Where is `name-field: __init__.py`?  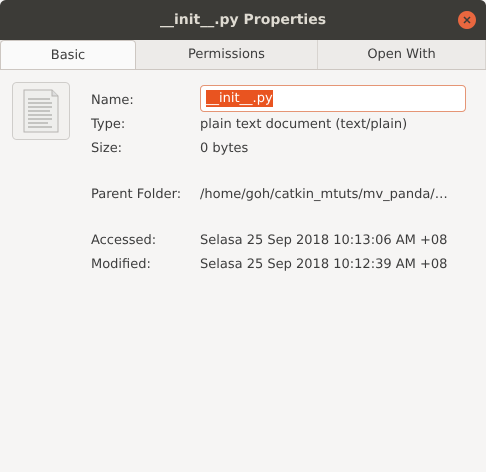 name-field: __init__.py is located at coordinates (333, 98).